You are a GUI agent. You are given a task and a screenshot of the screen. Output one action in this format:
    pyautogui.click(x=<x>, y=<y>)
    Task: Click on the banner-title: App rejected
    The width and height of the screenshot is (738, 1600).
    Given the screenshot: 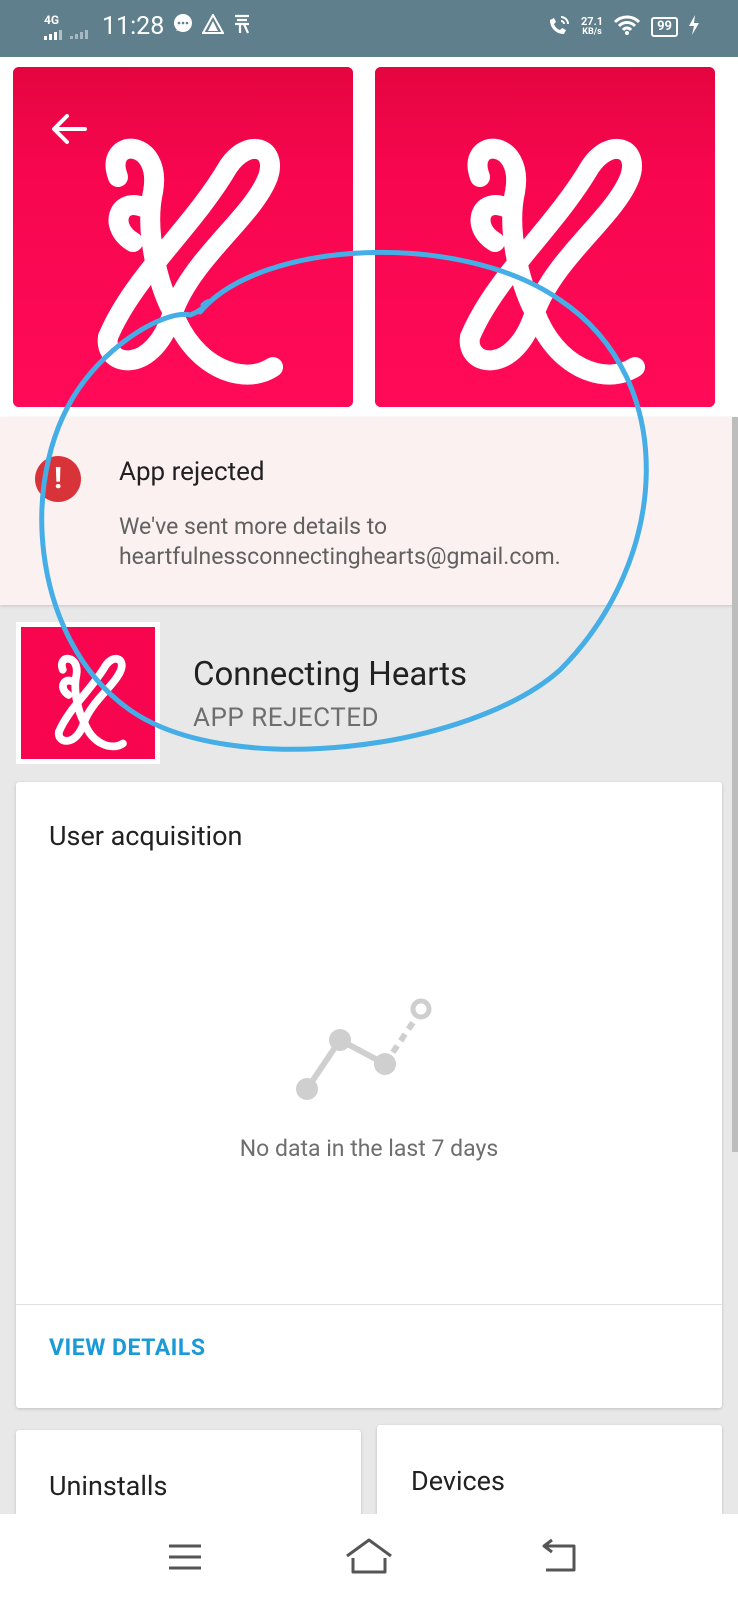 What is the action you would take?
    pyautogui.click(x=192, y=472)
    